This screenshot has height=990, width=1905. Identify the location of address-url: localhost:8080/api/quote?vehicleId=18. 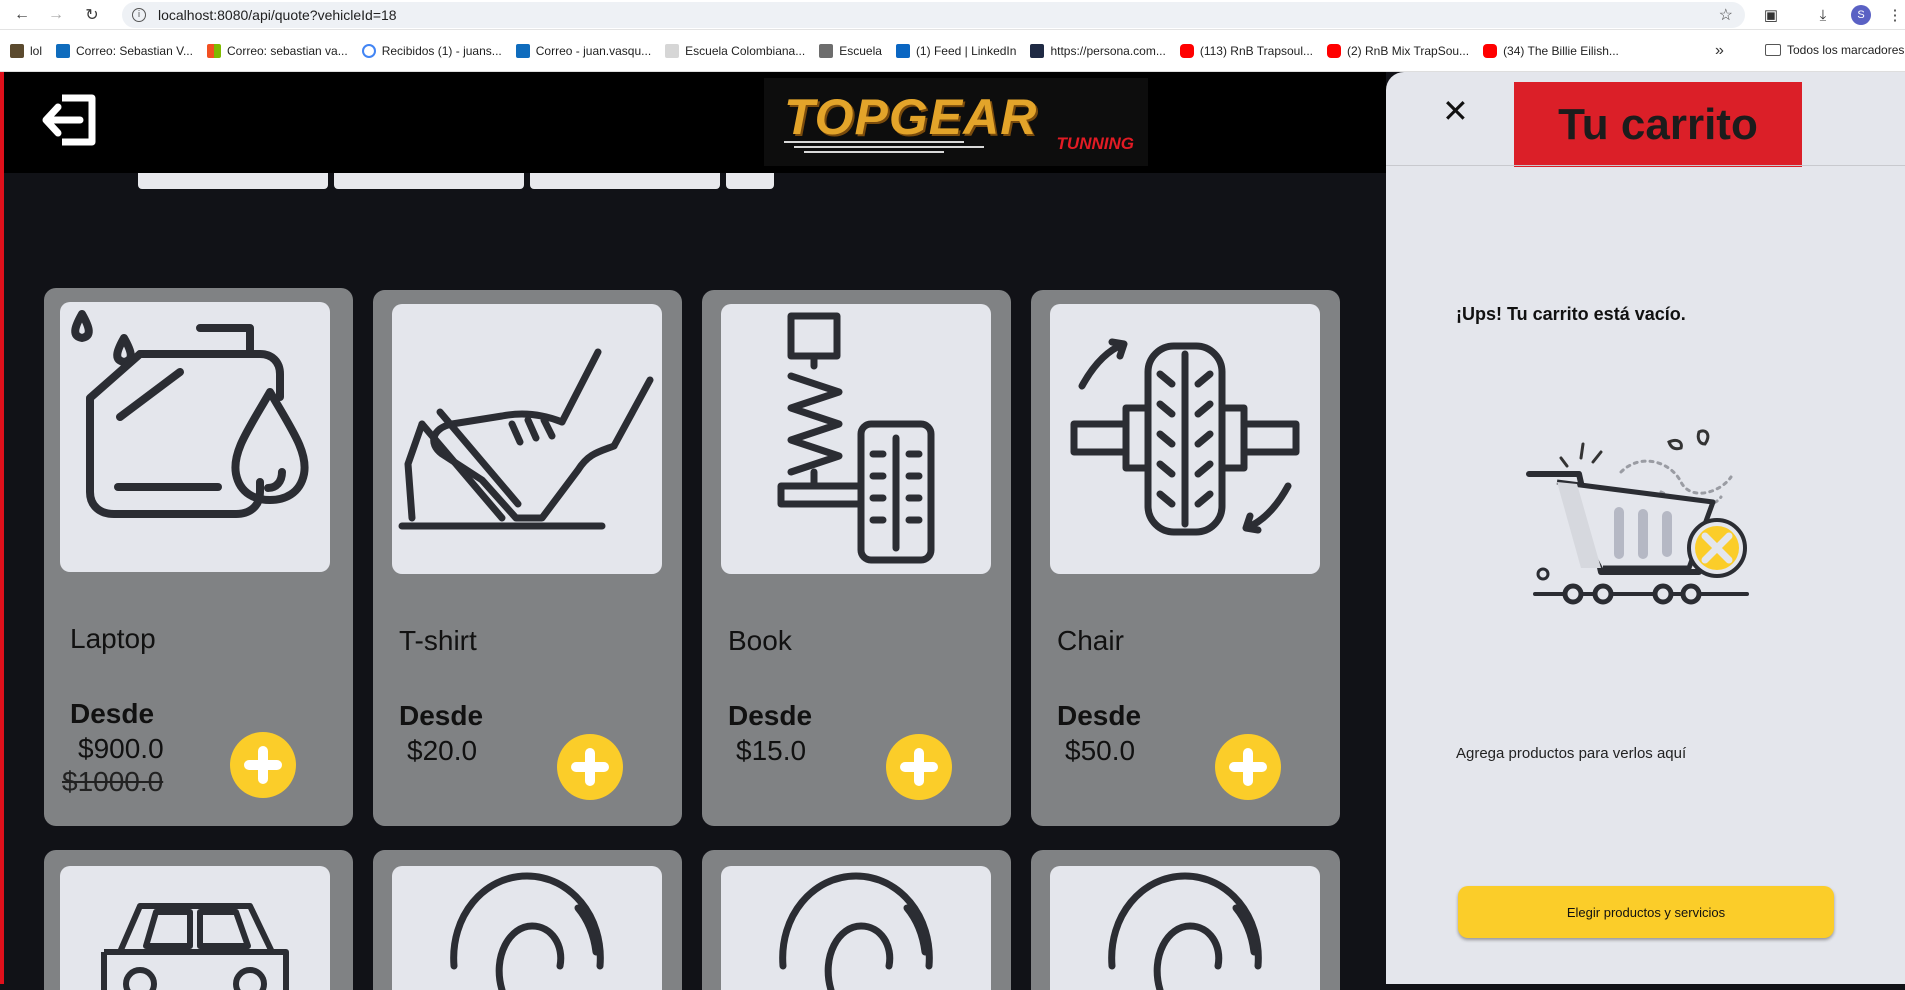
(277, 15).